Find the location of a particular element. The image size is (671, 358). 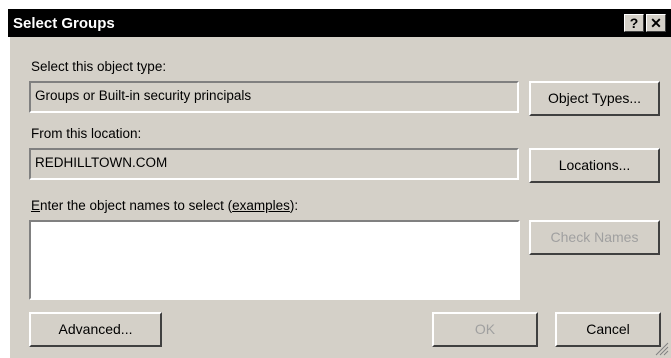

location-label: From this location: is located at coordinates (86, 133).